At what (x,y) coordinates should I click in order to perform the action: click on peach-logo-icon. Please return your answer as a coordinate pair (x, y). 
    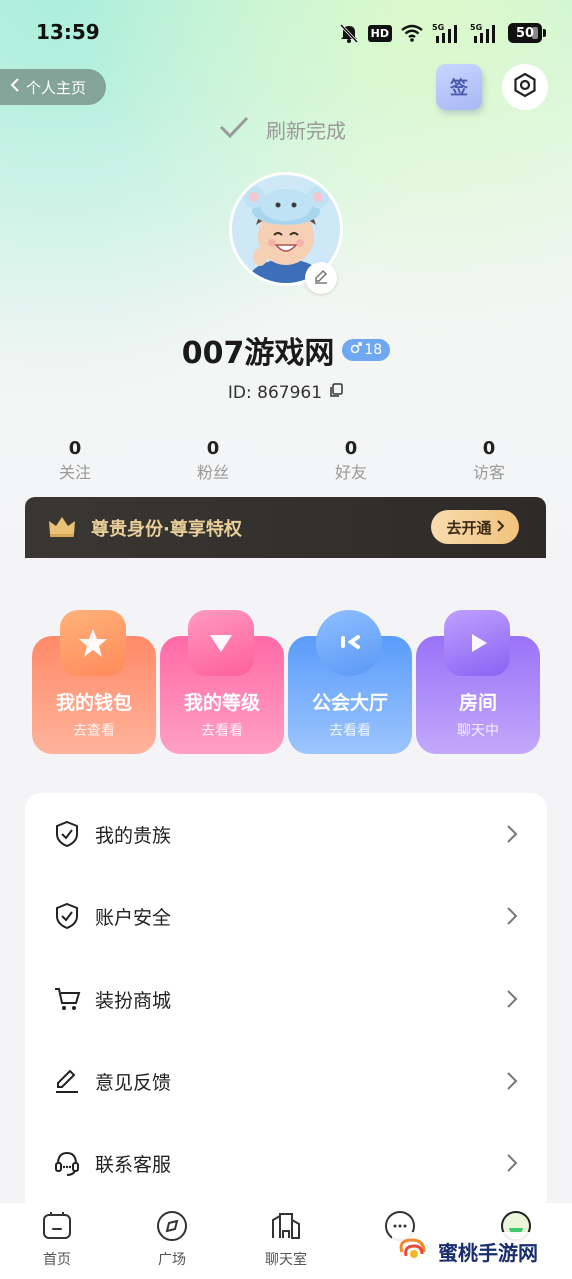
    Looking at the image, I should click on (413, 1251).